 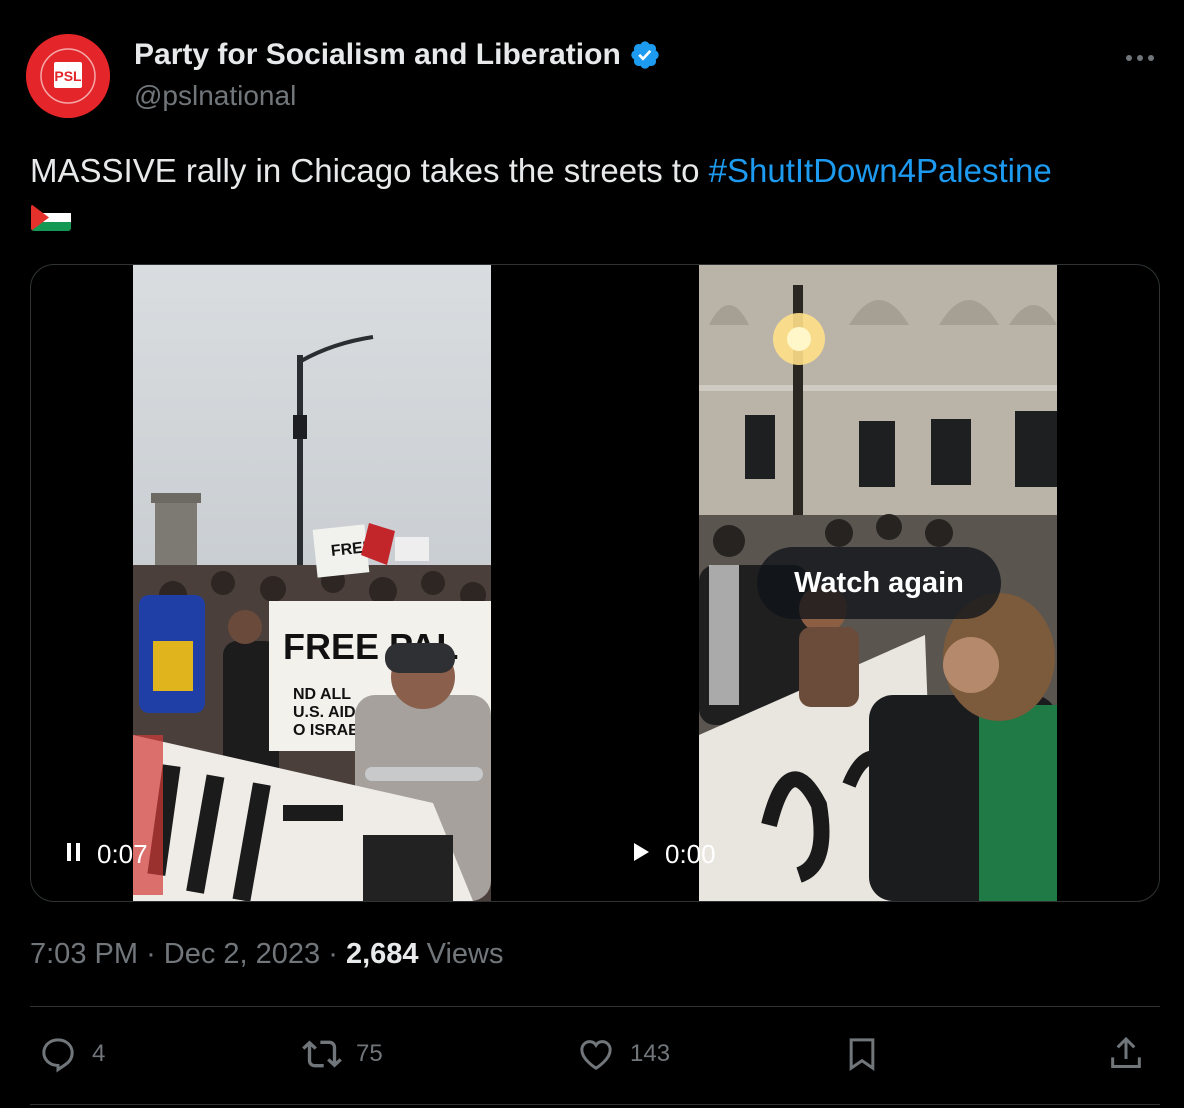 What do you see at coordinates (377, 55) in the screenshot?
I see `author-name-text: Party for Socialism and Liberation` at bounding box center [377, 55].